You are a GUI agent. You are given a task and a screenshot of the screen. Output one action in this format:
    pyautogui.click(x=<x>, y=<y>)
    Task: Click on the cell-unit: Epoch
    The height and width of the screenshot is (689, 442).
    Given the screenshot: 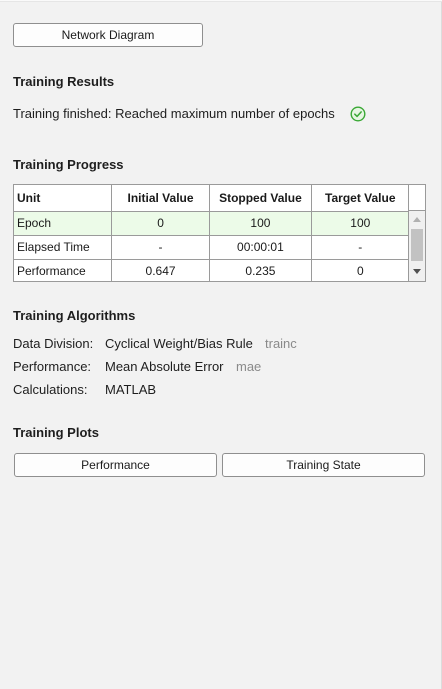 What is the action you would take?
    pyautogui.click(x=63, y=223)
    